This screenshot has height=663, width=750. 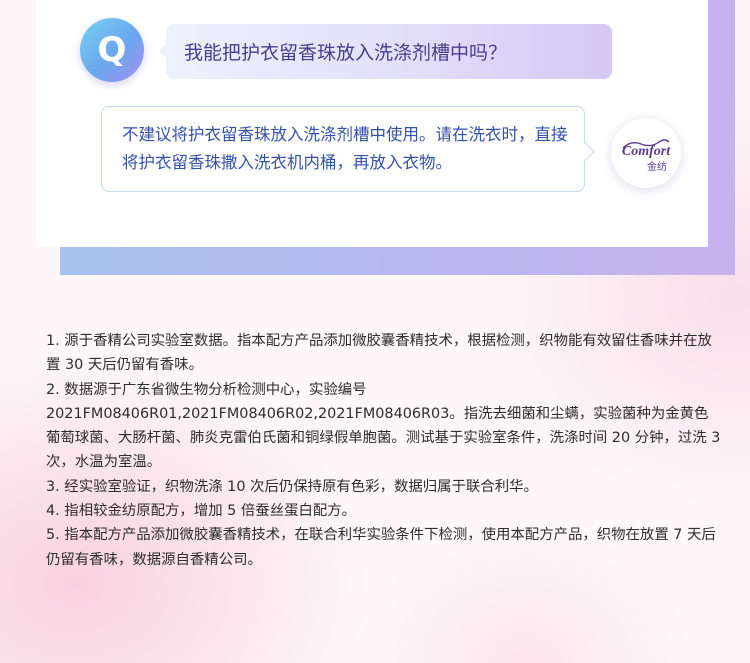 I want to click on comfort-logo-mark: Comfort 金纺, so click(x=646, y=156).